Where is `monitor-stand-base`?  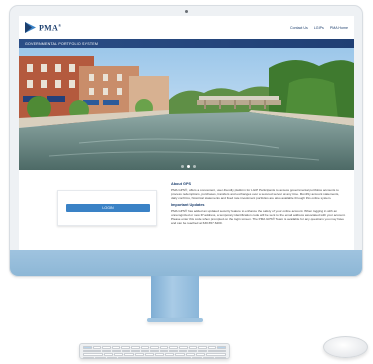
monitor-stand-base is located at coordinates (175, 320).